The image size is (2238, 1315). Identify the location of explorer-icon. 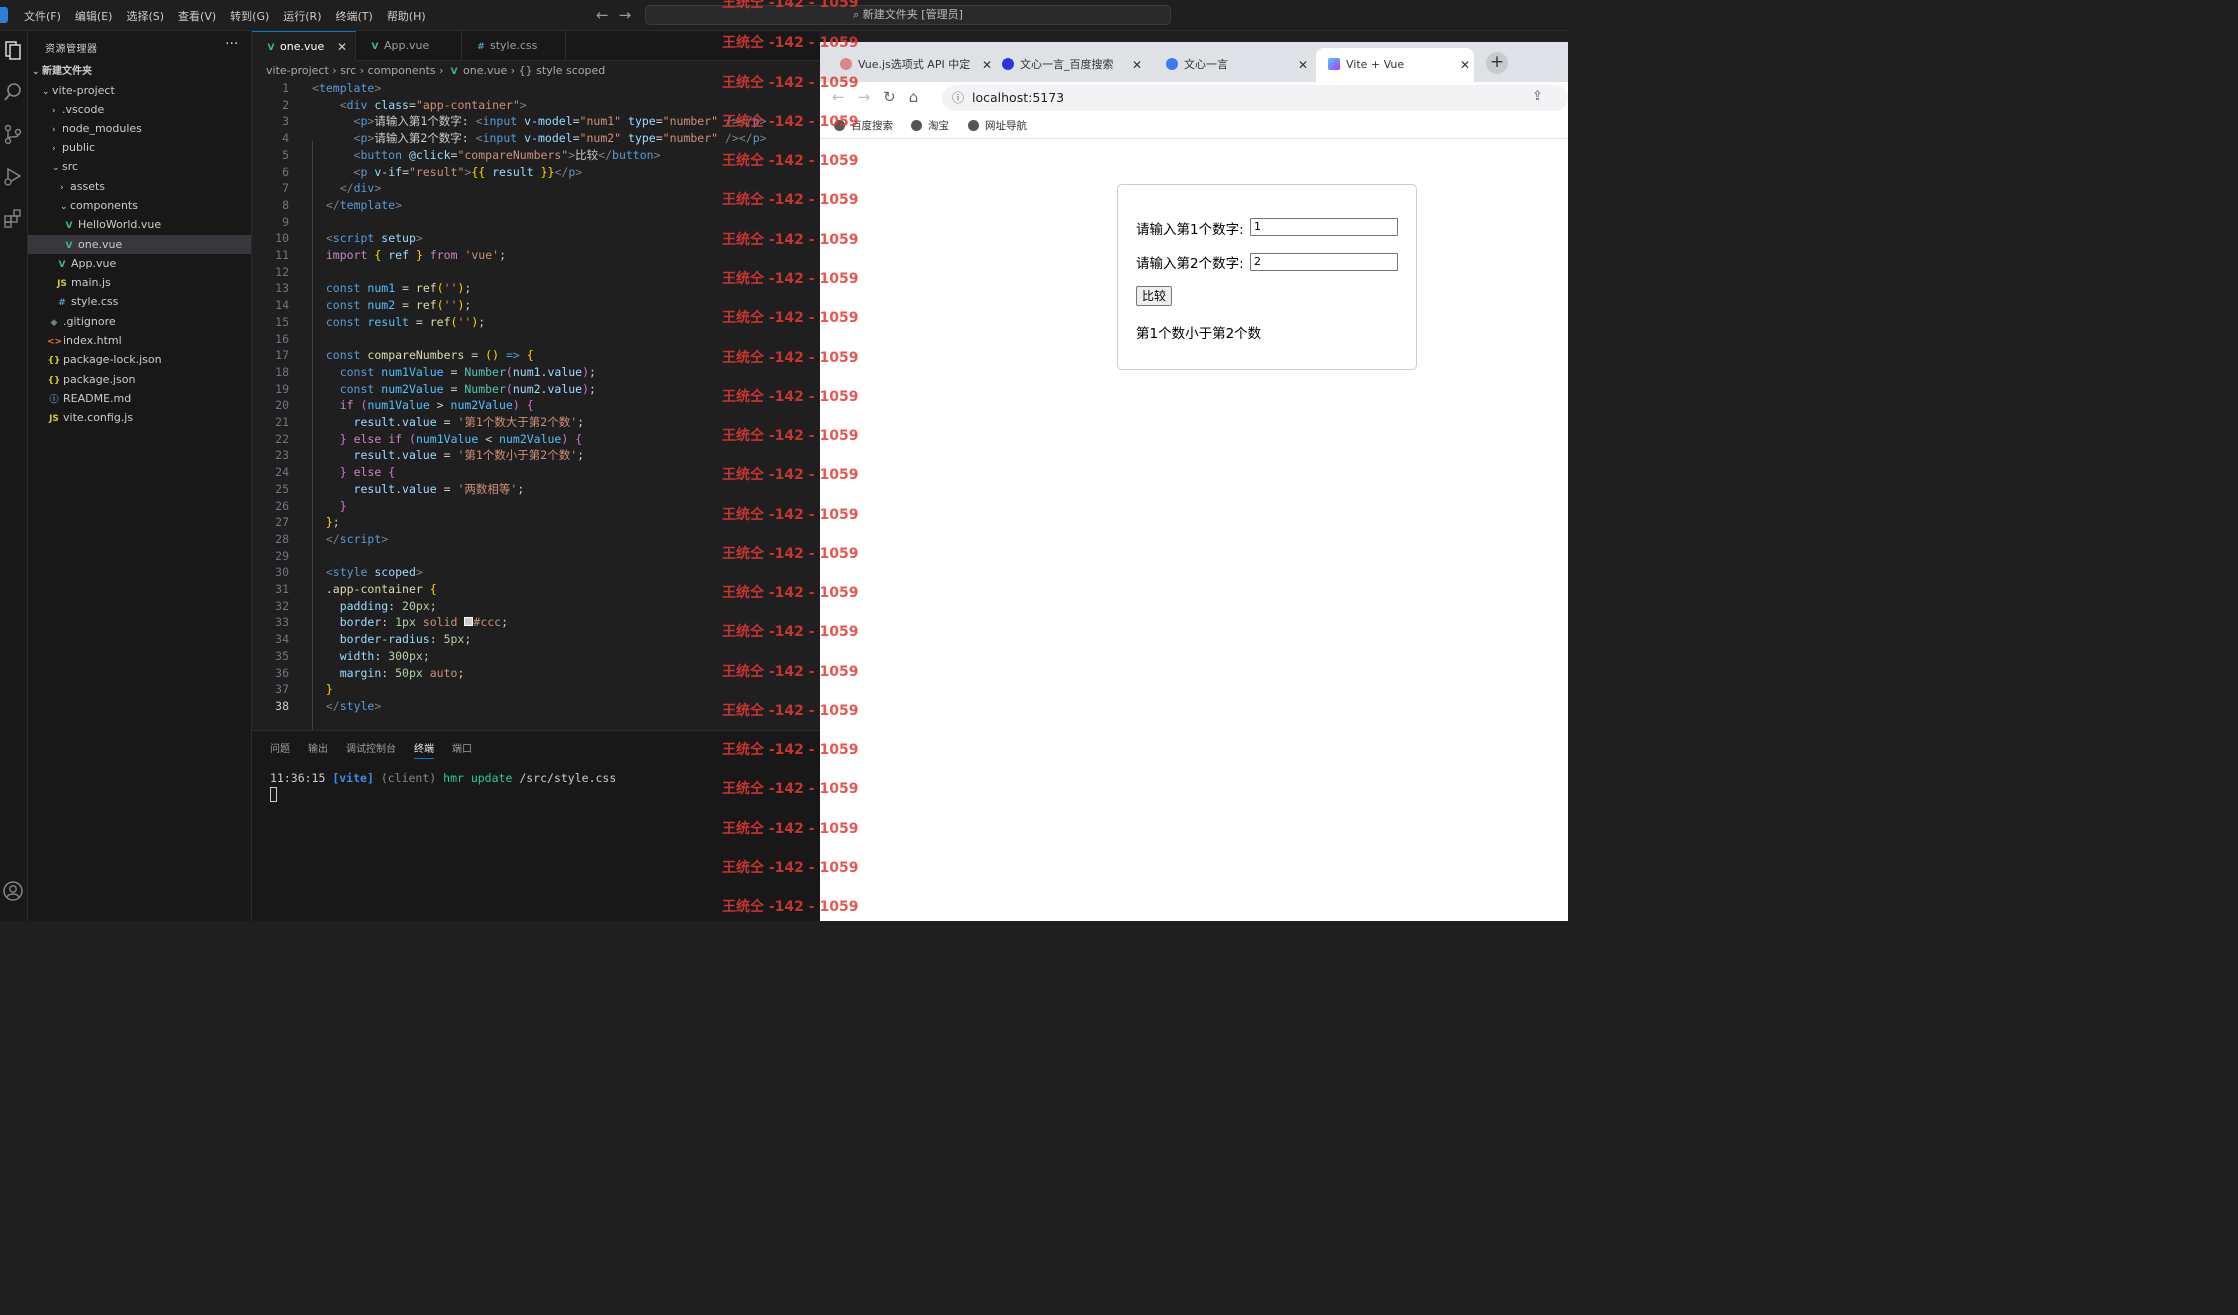
(13, 50).